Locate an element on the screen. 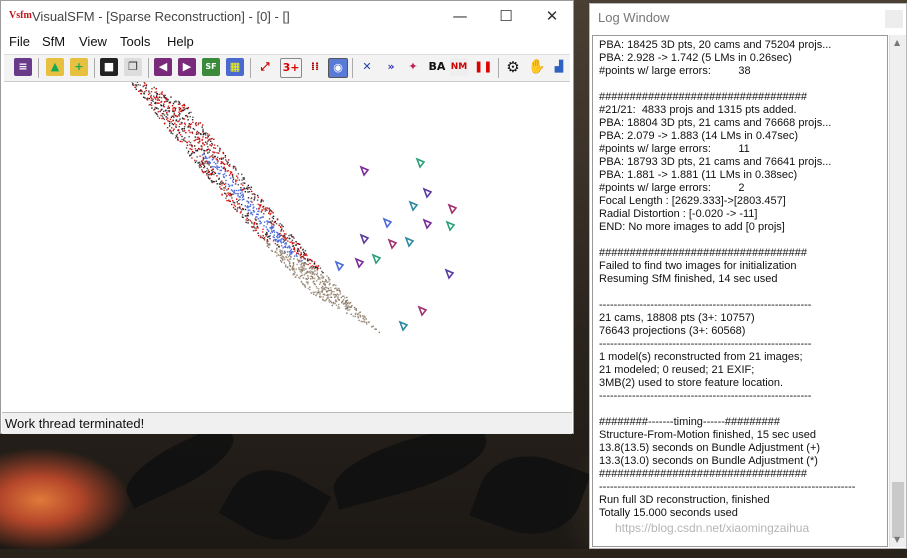 This screenshot has width=907, height=558. camera-marker is located at coordinates (364, 239).